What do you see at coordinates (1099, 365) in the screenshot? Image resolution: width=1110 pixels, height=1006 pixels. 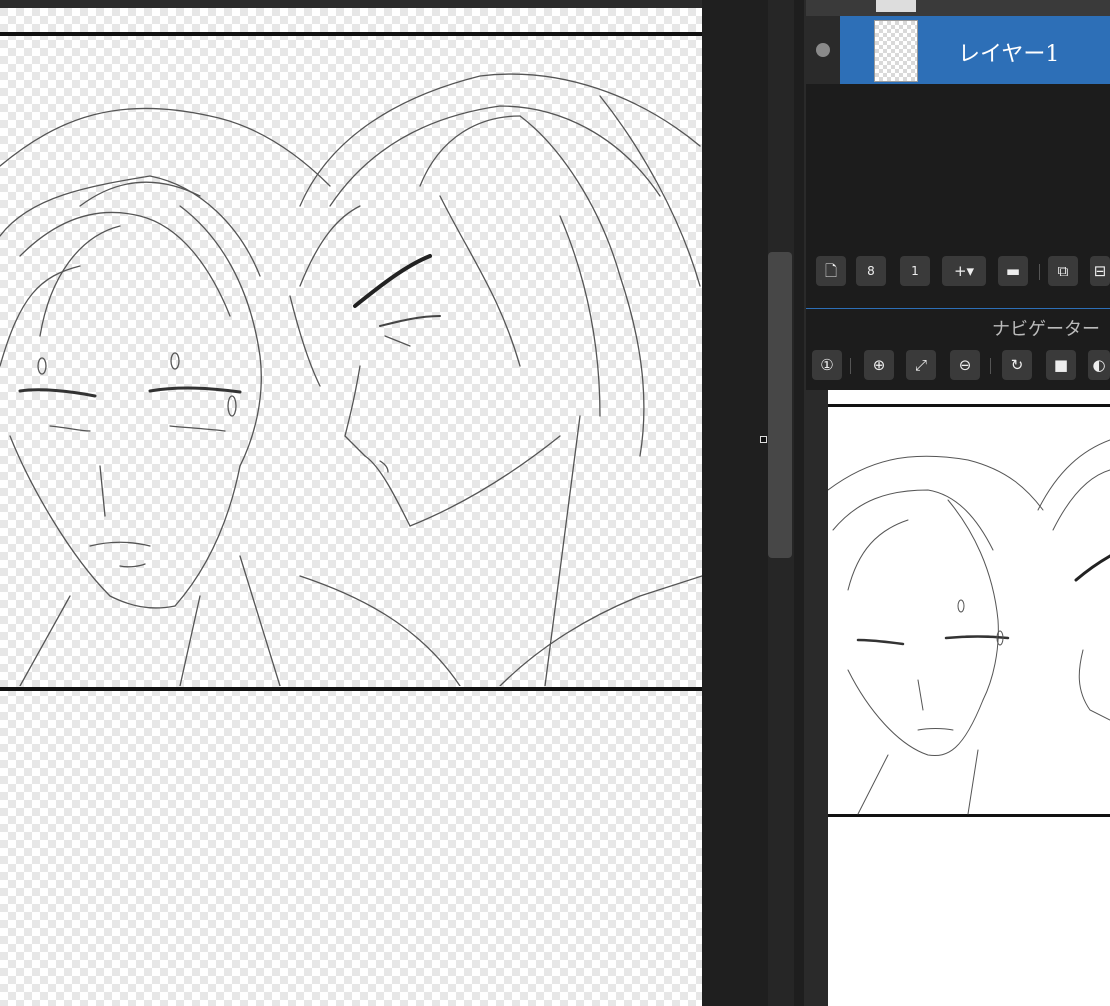 I see `reset-rotation-icon: ◐` at bounding box center [1099, 365].